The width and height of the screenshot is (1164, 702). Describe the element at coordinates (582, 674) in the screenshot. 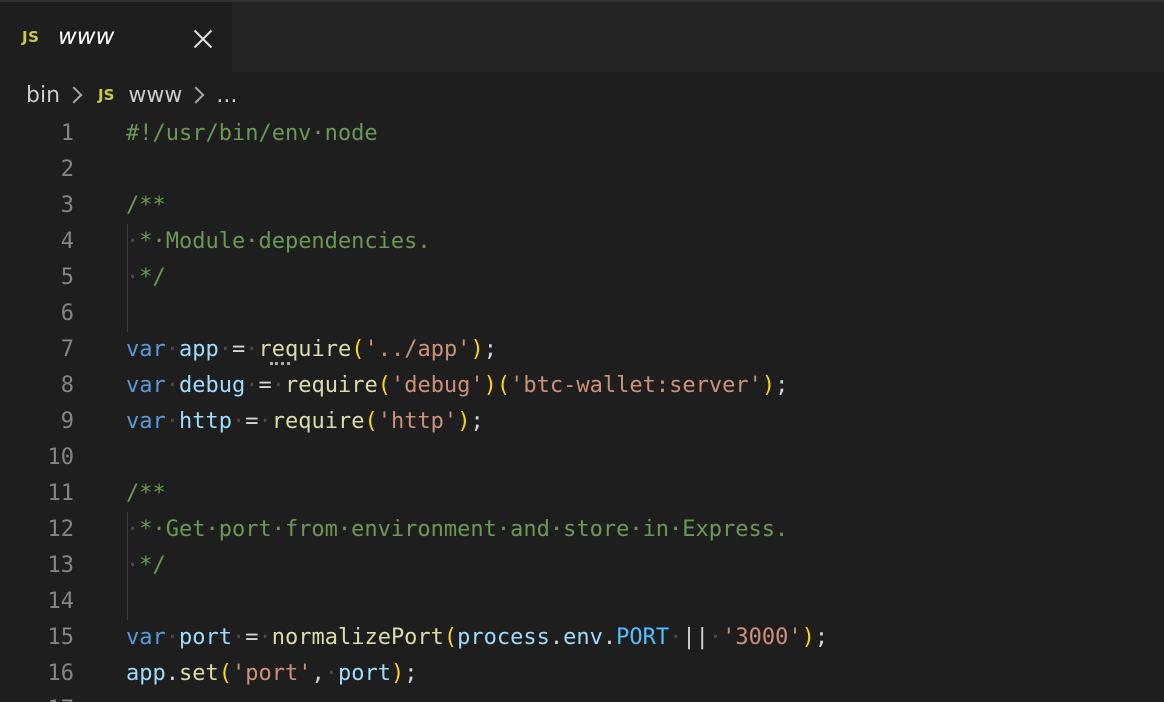

I see `code-line: 16 app.set('port',·port);` at that location.